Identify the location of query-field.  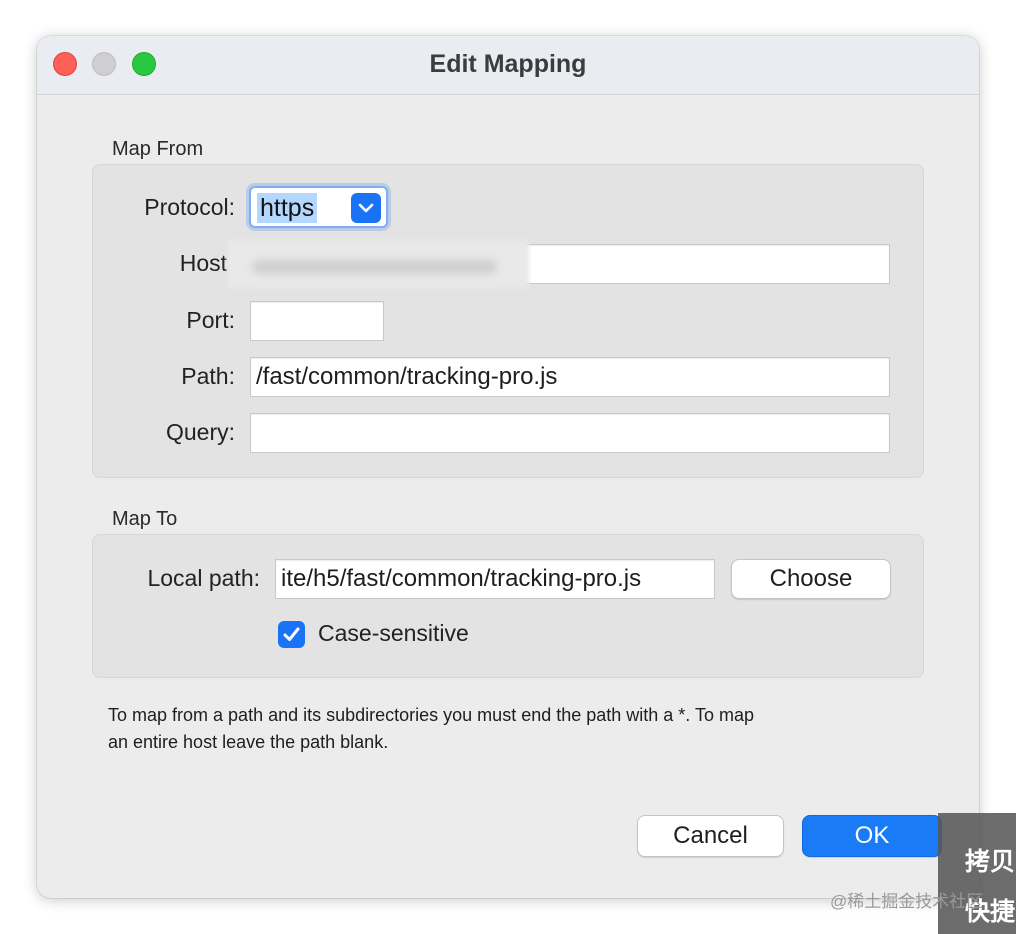
(570, 433).